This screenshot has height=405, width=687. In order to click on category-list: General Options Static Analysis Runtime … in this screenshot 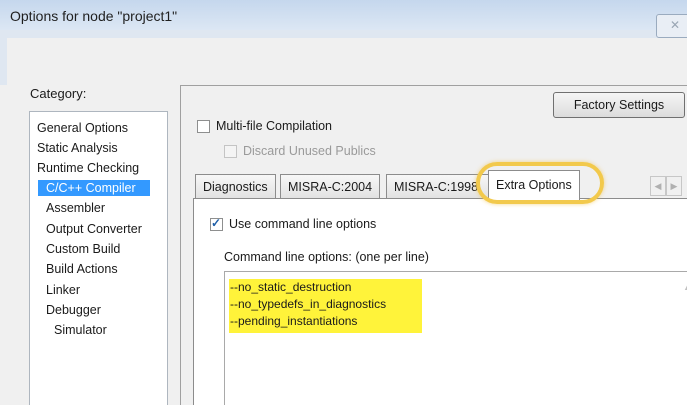, I will do `click(98, 258)`.